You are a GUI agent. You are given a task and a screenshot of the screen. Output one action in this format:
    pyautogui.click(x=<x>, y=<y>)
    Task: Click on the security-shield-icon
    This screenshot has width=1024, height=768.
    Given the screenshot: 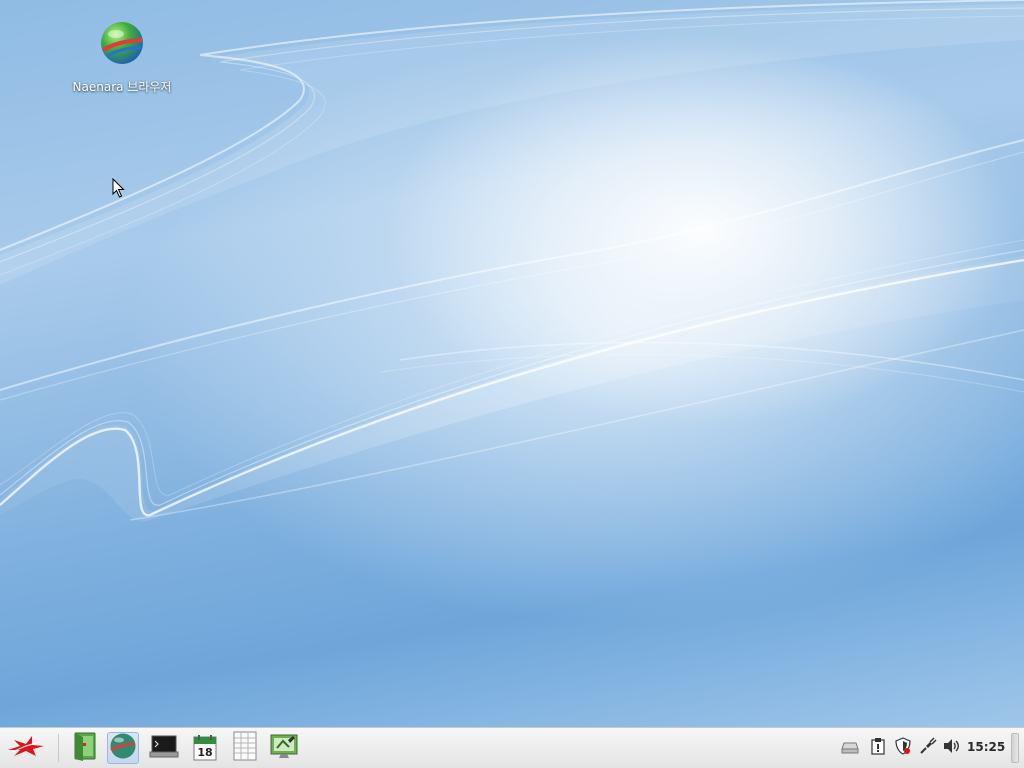 What is the action you would take?
    pyautogui.click(x=903, y=748)
    